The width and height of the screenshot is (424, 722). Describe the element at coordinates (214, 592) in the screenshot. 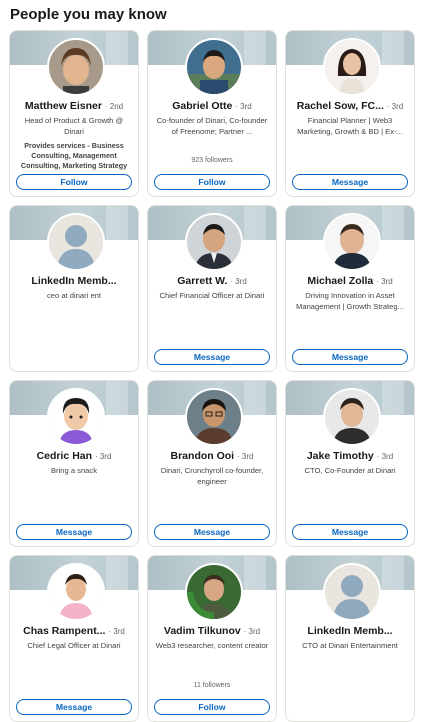

I see `avatar-opentowork` at that location.